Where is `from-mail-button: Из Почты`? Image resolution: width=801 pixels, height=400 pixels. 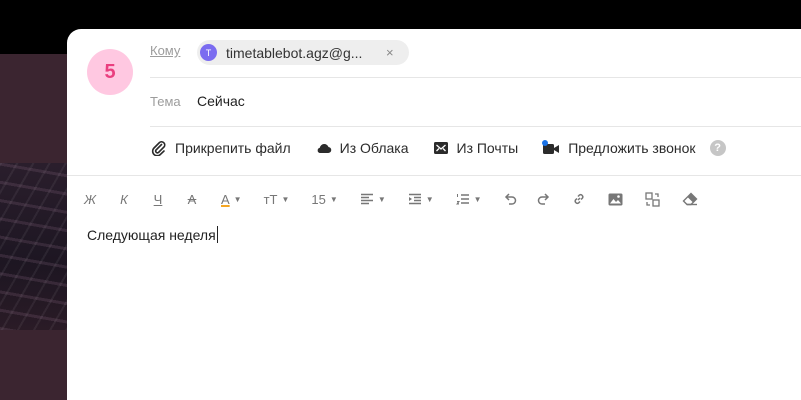 from-mail-button: Из Почты is located at coordinates (476, 148).